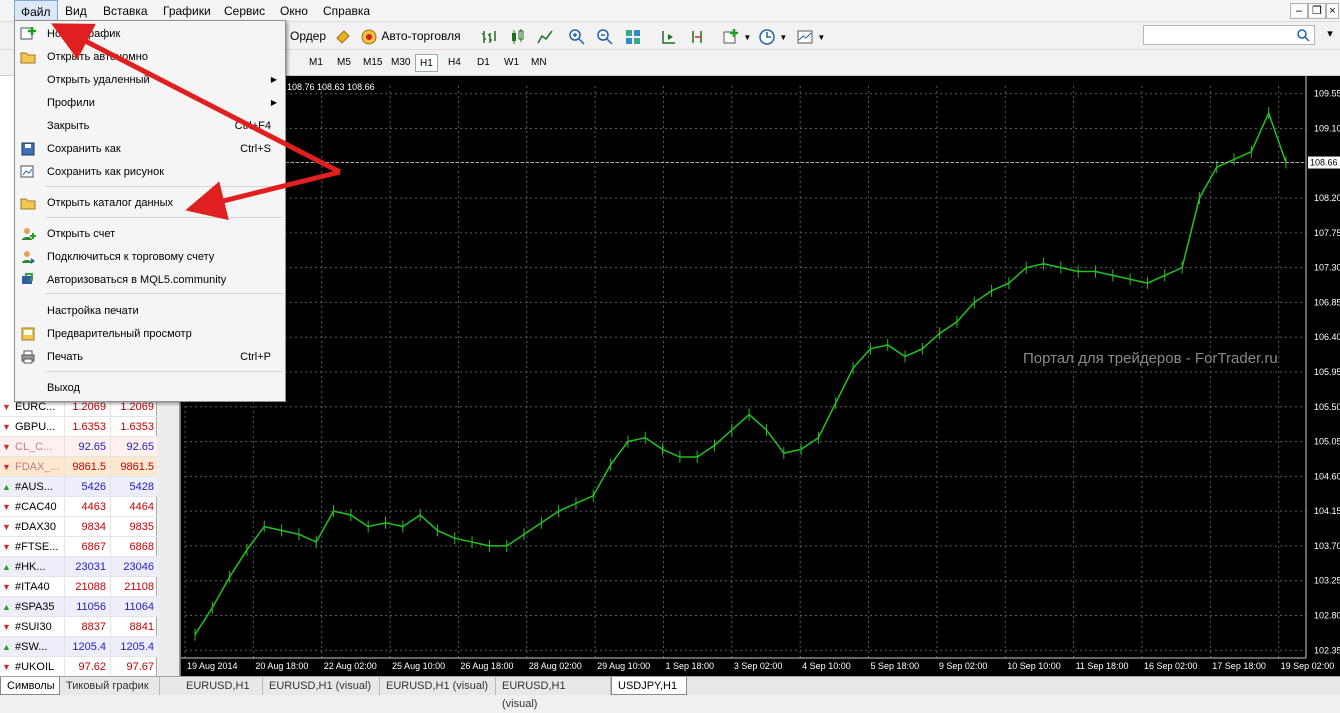 The height and width of the screenshot is (713, 1340). What do you see at coordinates (294, 11) in the screenshot?
I see `menu-window: Окно` at bounding box center [294, 11].